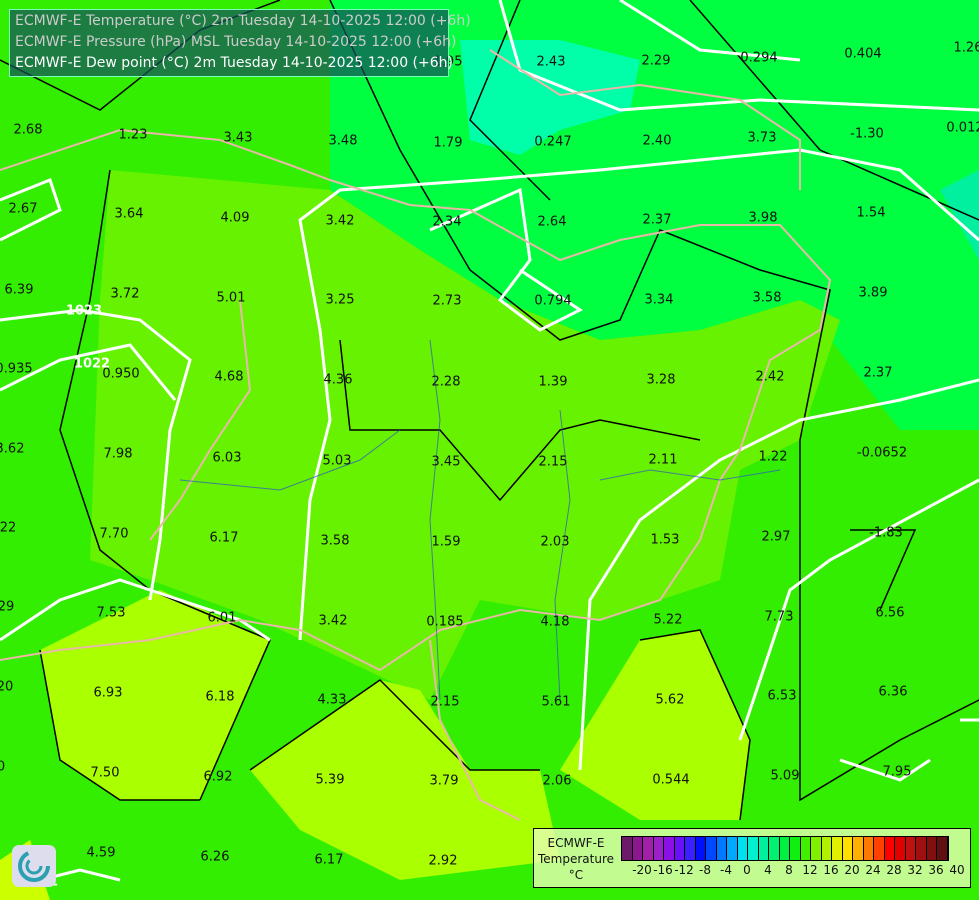 This screenshot has height=900, width=979. What do you see at coordinates (886, 533) in the screenshot?
I see `dew-point-value: -1.83` at bounding box center [886, 533].